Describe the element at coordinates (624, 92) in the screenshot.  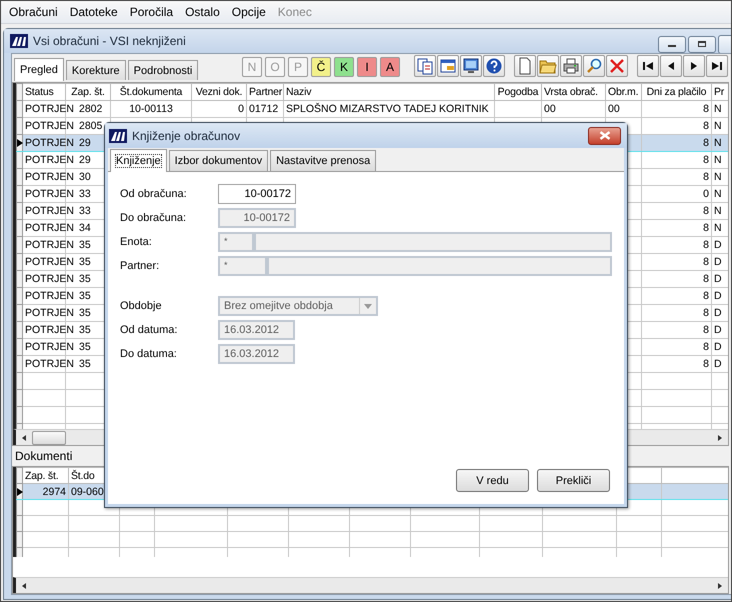
I see `column-header: Obr.m.` at that location.